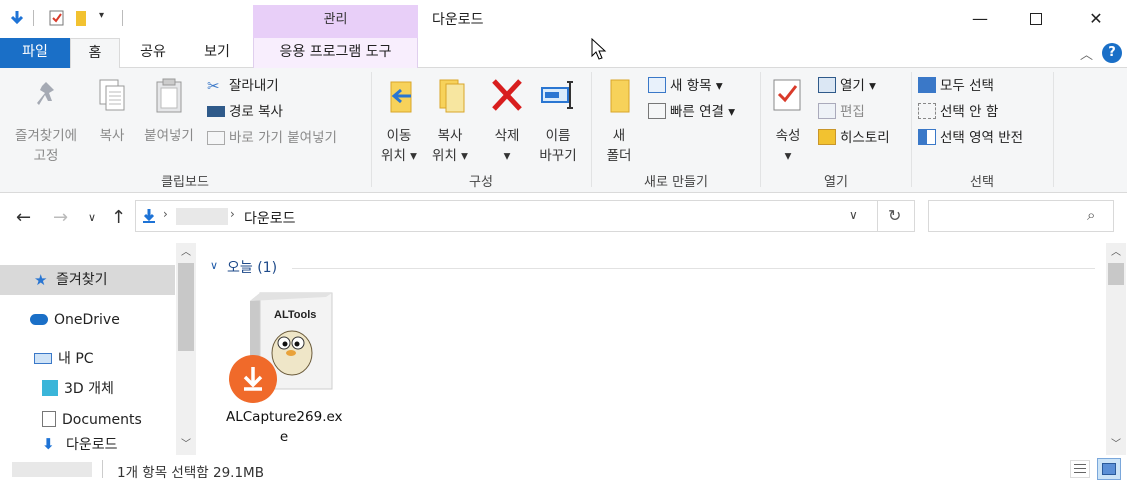 This screenshot has width=1127, height=485. Describe the element at coordinates (1116, 274) in the screenshot. I see `content-scroll-thumb` at that location.